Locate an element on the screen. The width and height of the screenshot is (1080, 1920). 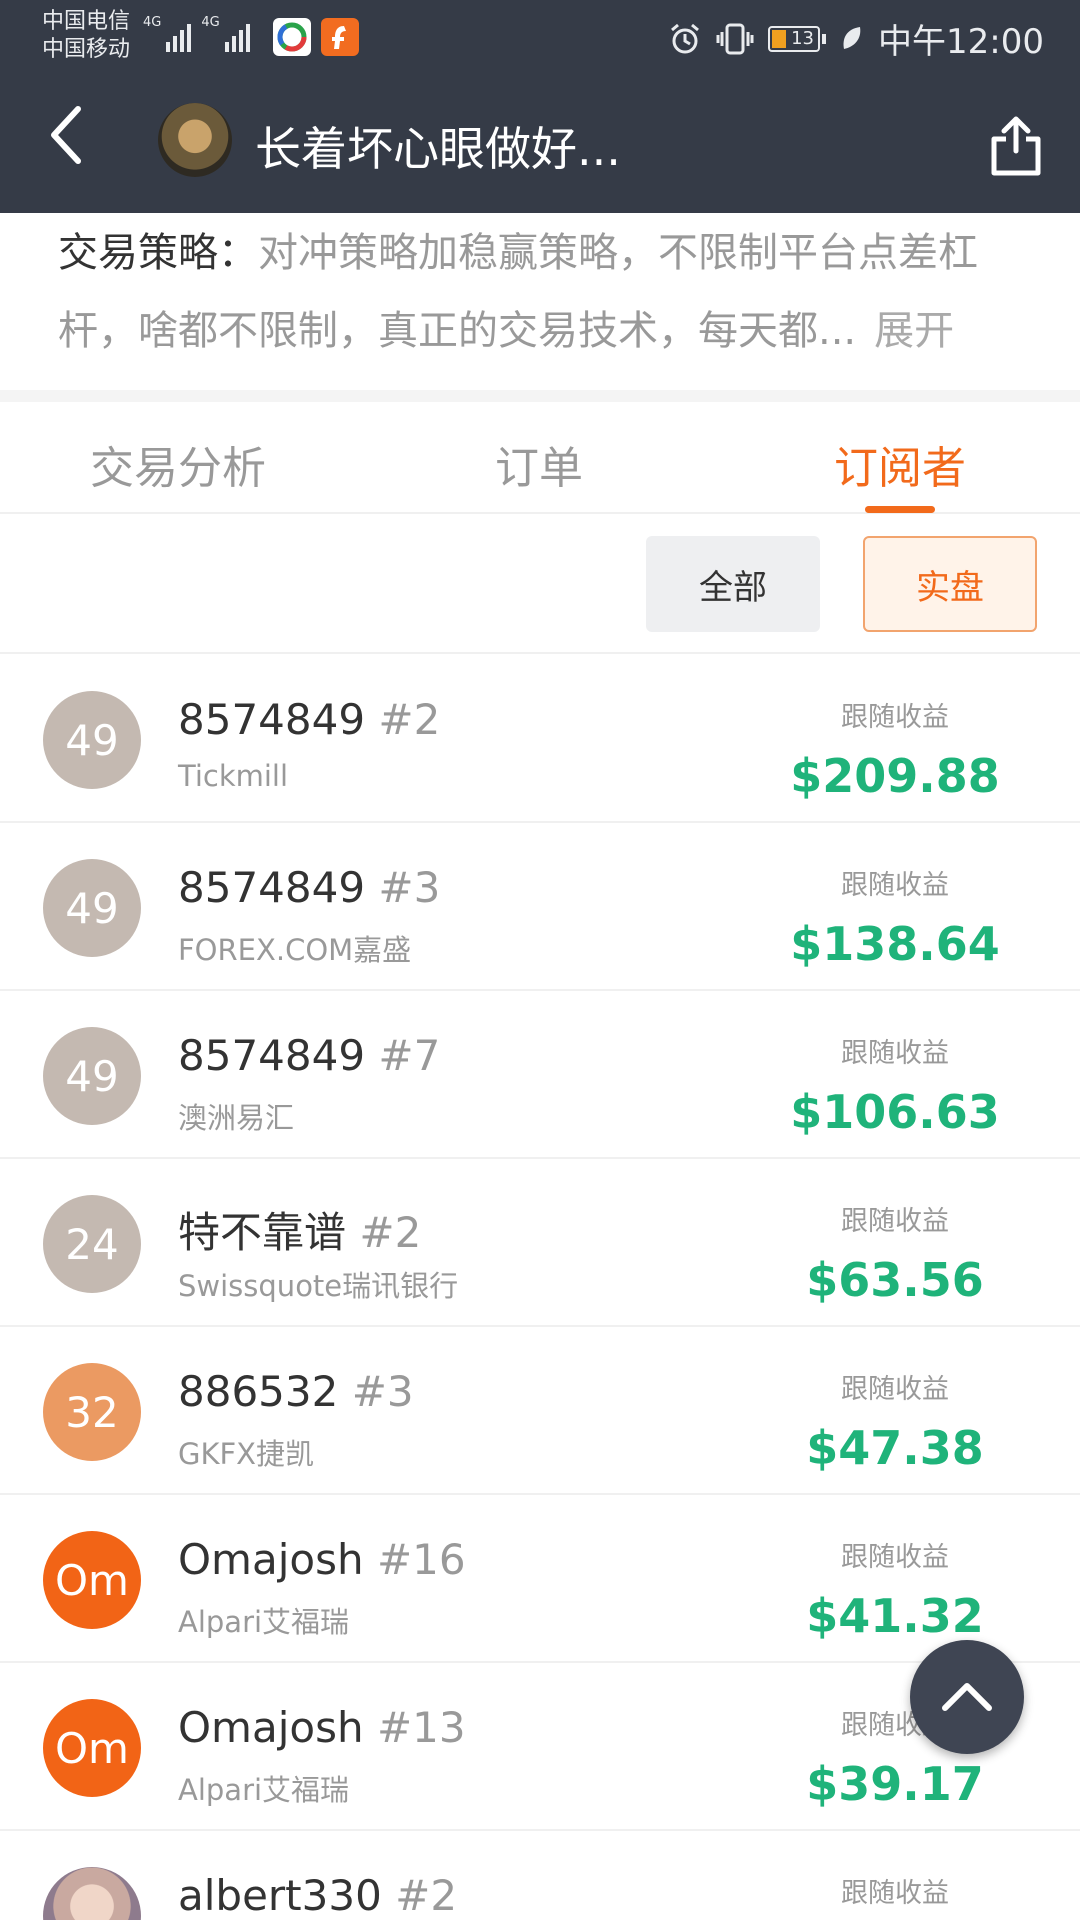
strategy-label: 交易策略： is located at coordinates (158, 253).